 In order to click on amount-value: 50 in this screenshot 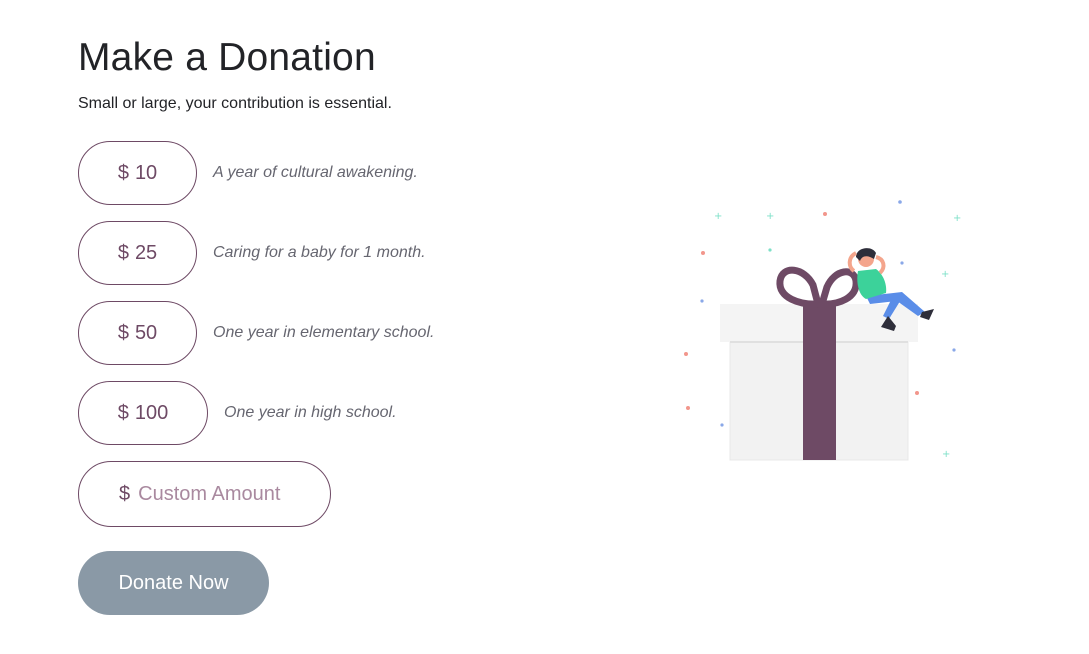, I will do `click(146, 332)`.